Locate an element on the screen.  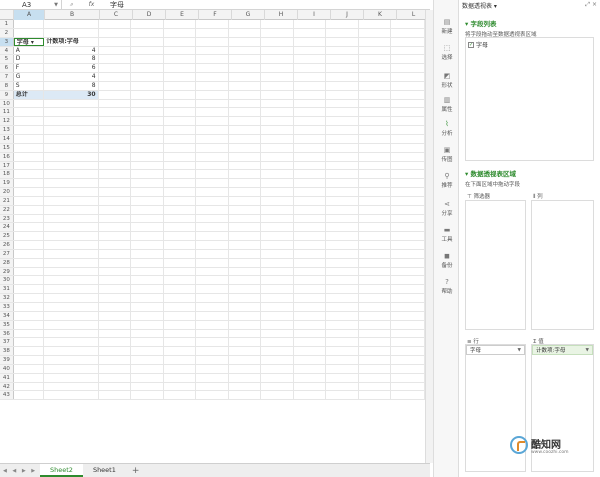
row-header: 8 is located at coordinates (7, 85).